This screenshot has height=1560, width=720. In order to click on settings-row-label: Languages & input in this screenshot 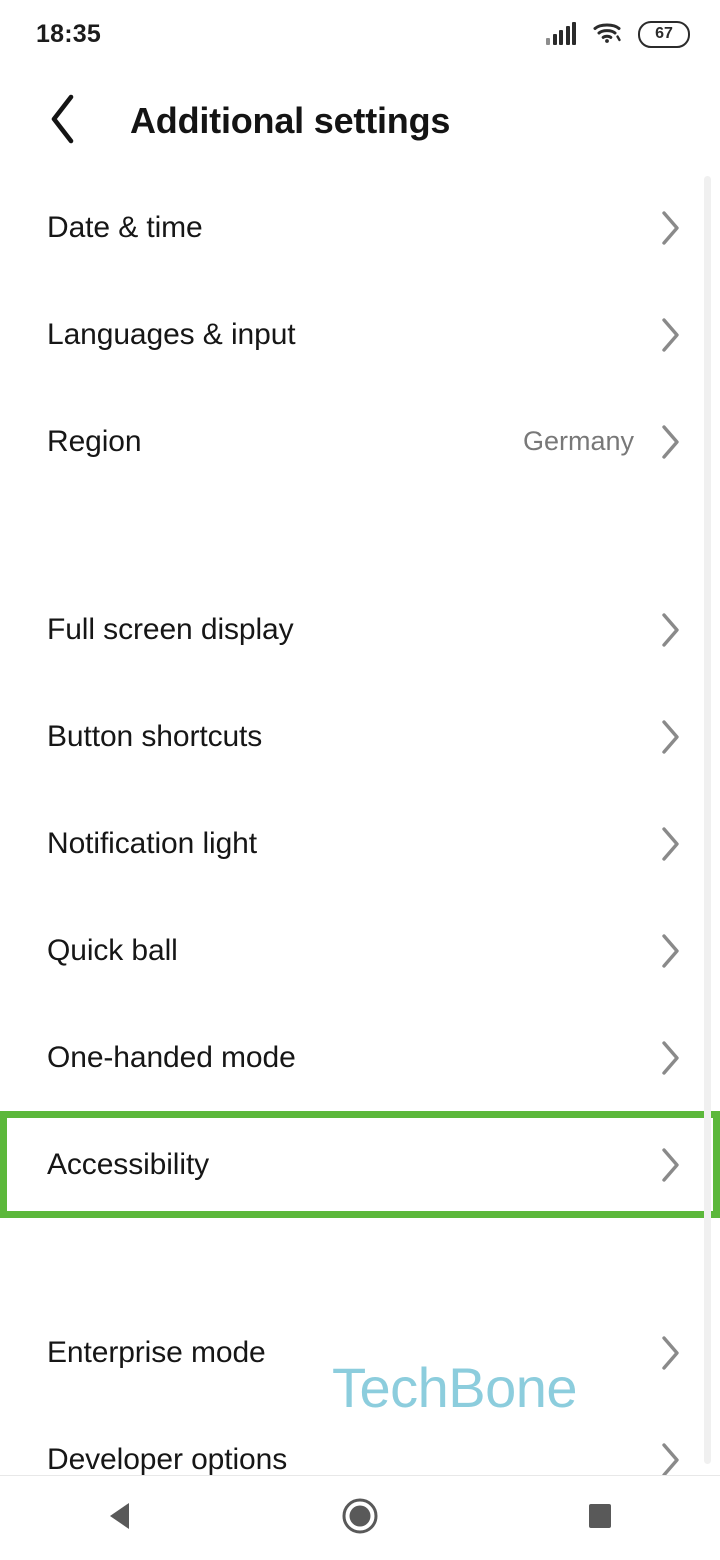, I will do `click(171, 334)`.